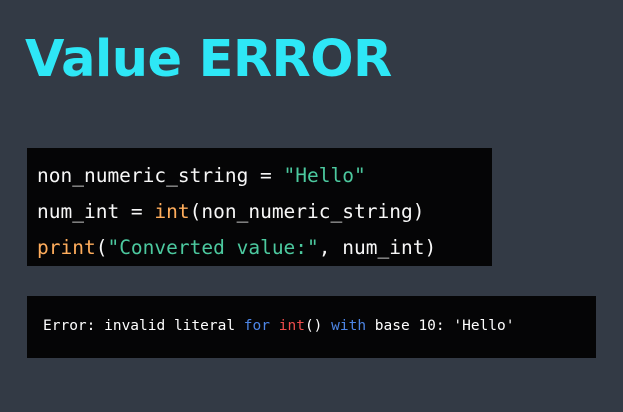  What do you see at coordinates (101, 247) in the screenshot?
I see `code-line-3-open-paren: (` at bounding box center [101, 247].